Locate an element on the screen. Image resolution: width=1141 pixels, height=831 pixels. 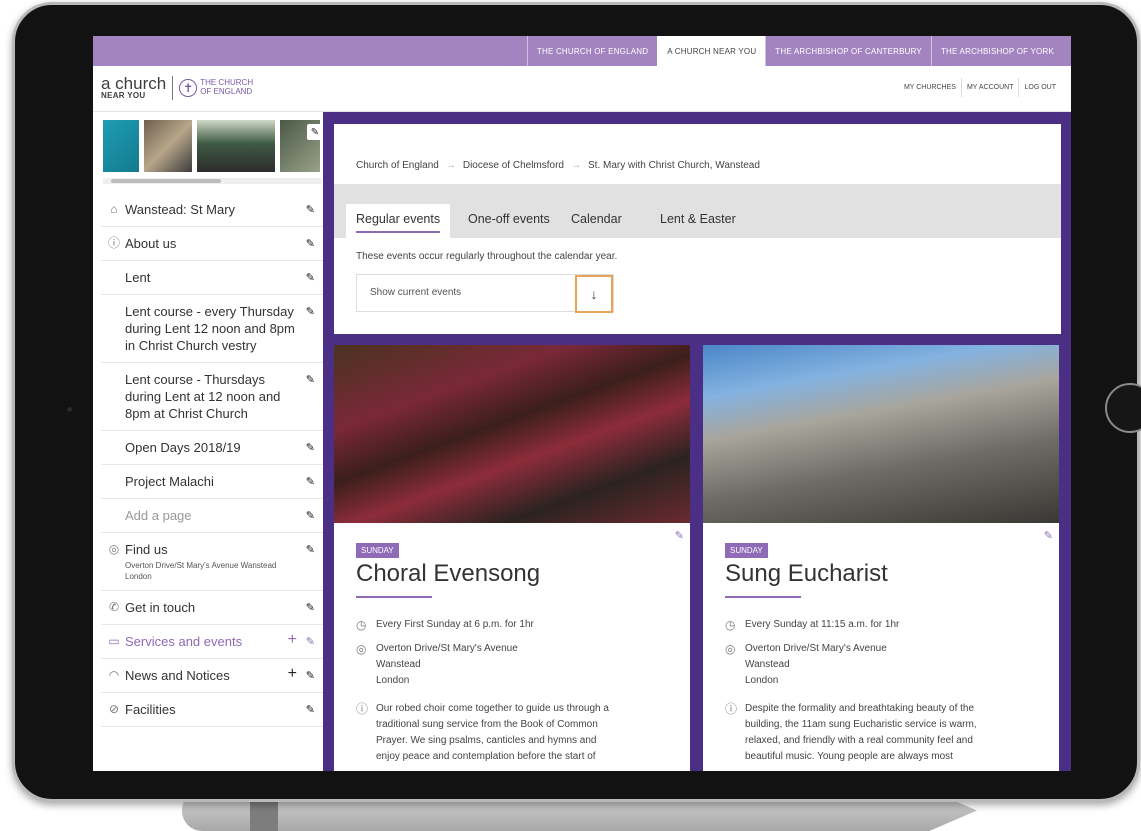
event-photo is located at coordinates (881, 434).